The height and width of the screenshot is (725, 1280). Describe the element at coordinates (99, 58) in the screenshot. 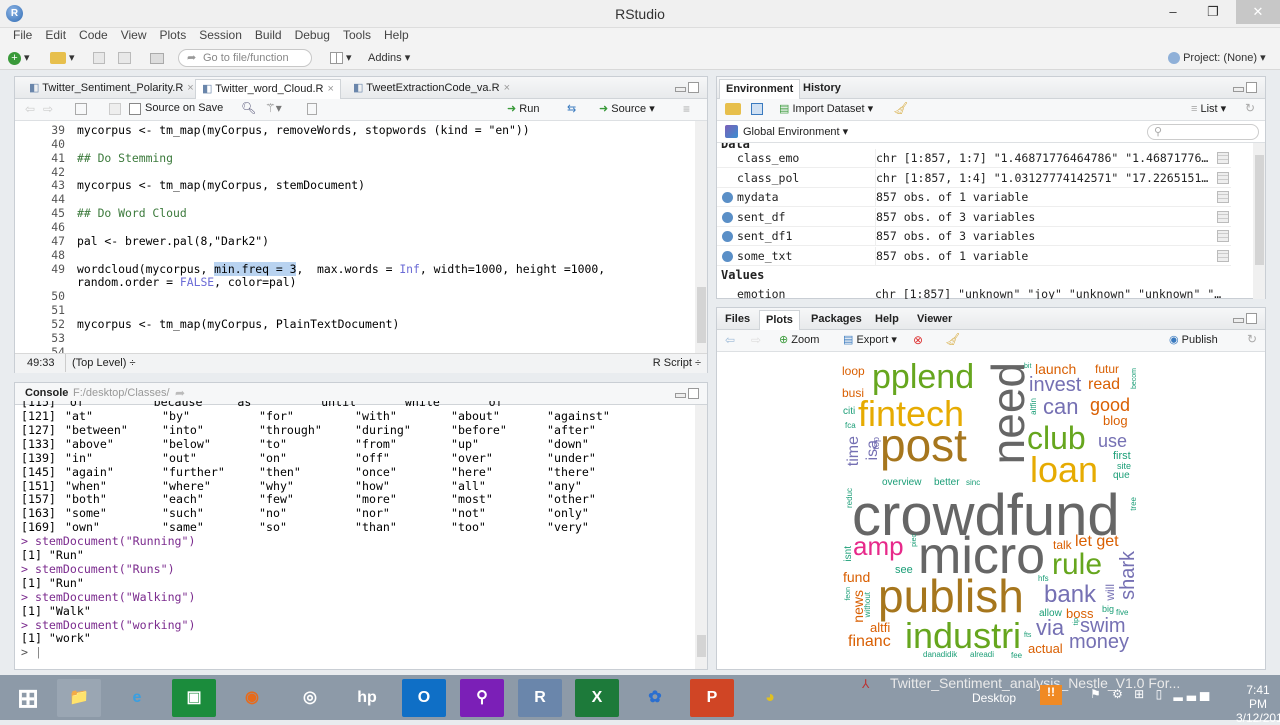

I see `save-button` at that location.